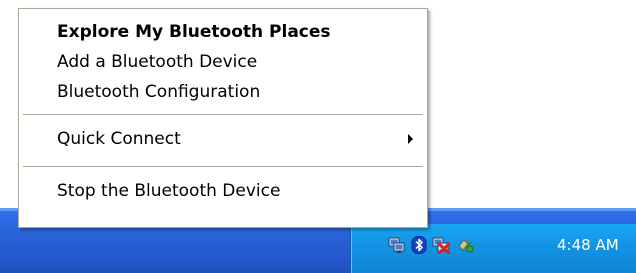  I want to click on clock: 4:48 AM, so click(592, 245).